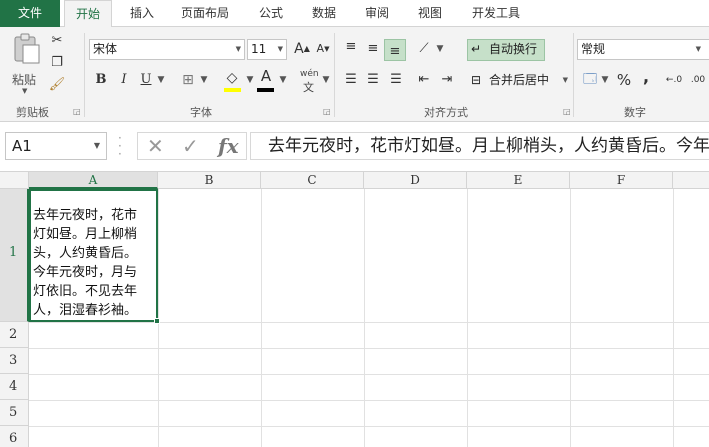 This screenshot has height=447, width=709. I want to click on font-name-select: 宋体 ▼, so click(167, 49).